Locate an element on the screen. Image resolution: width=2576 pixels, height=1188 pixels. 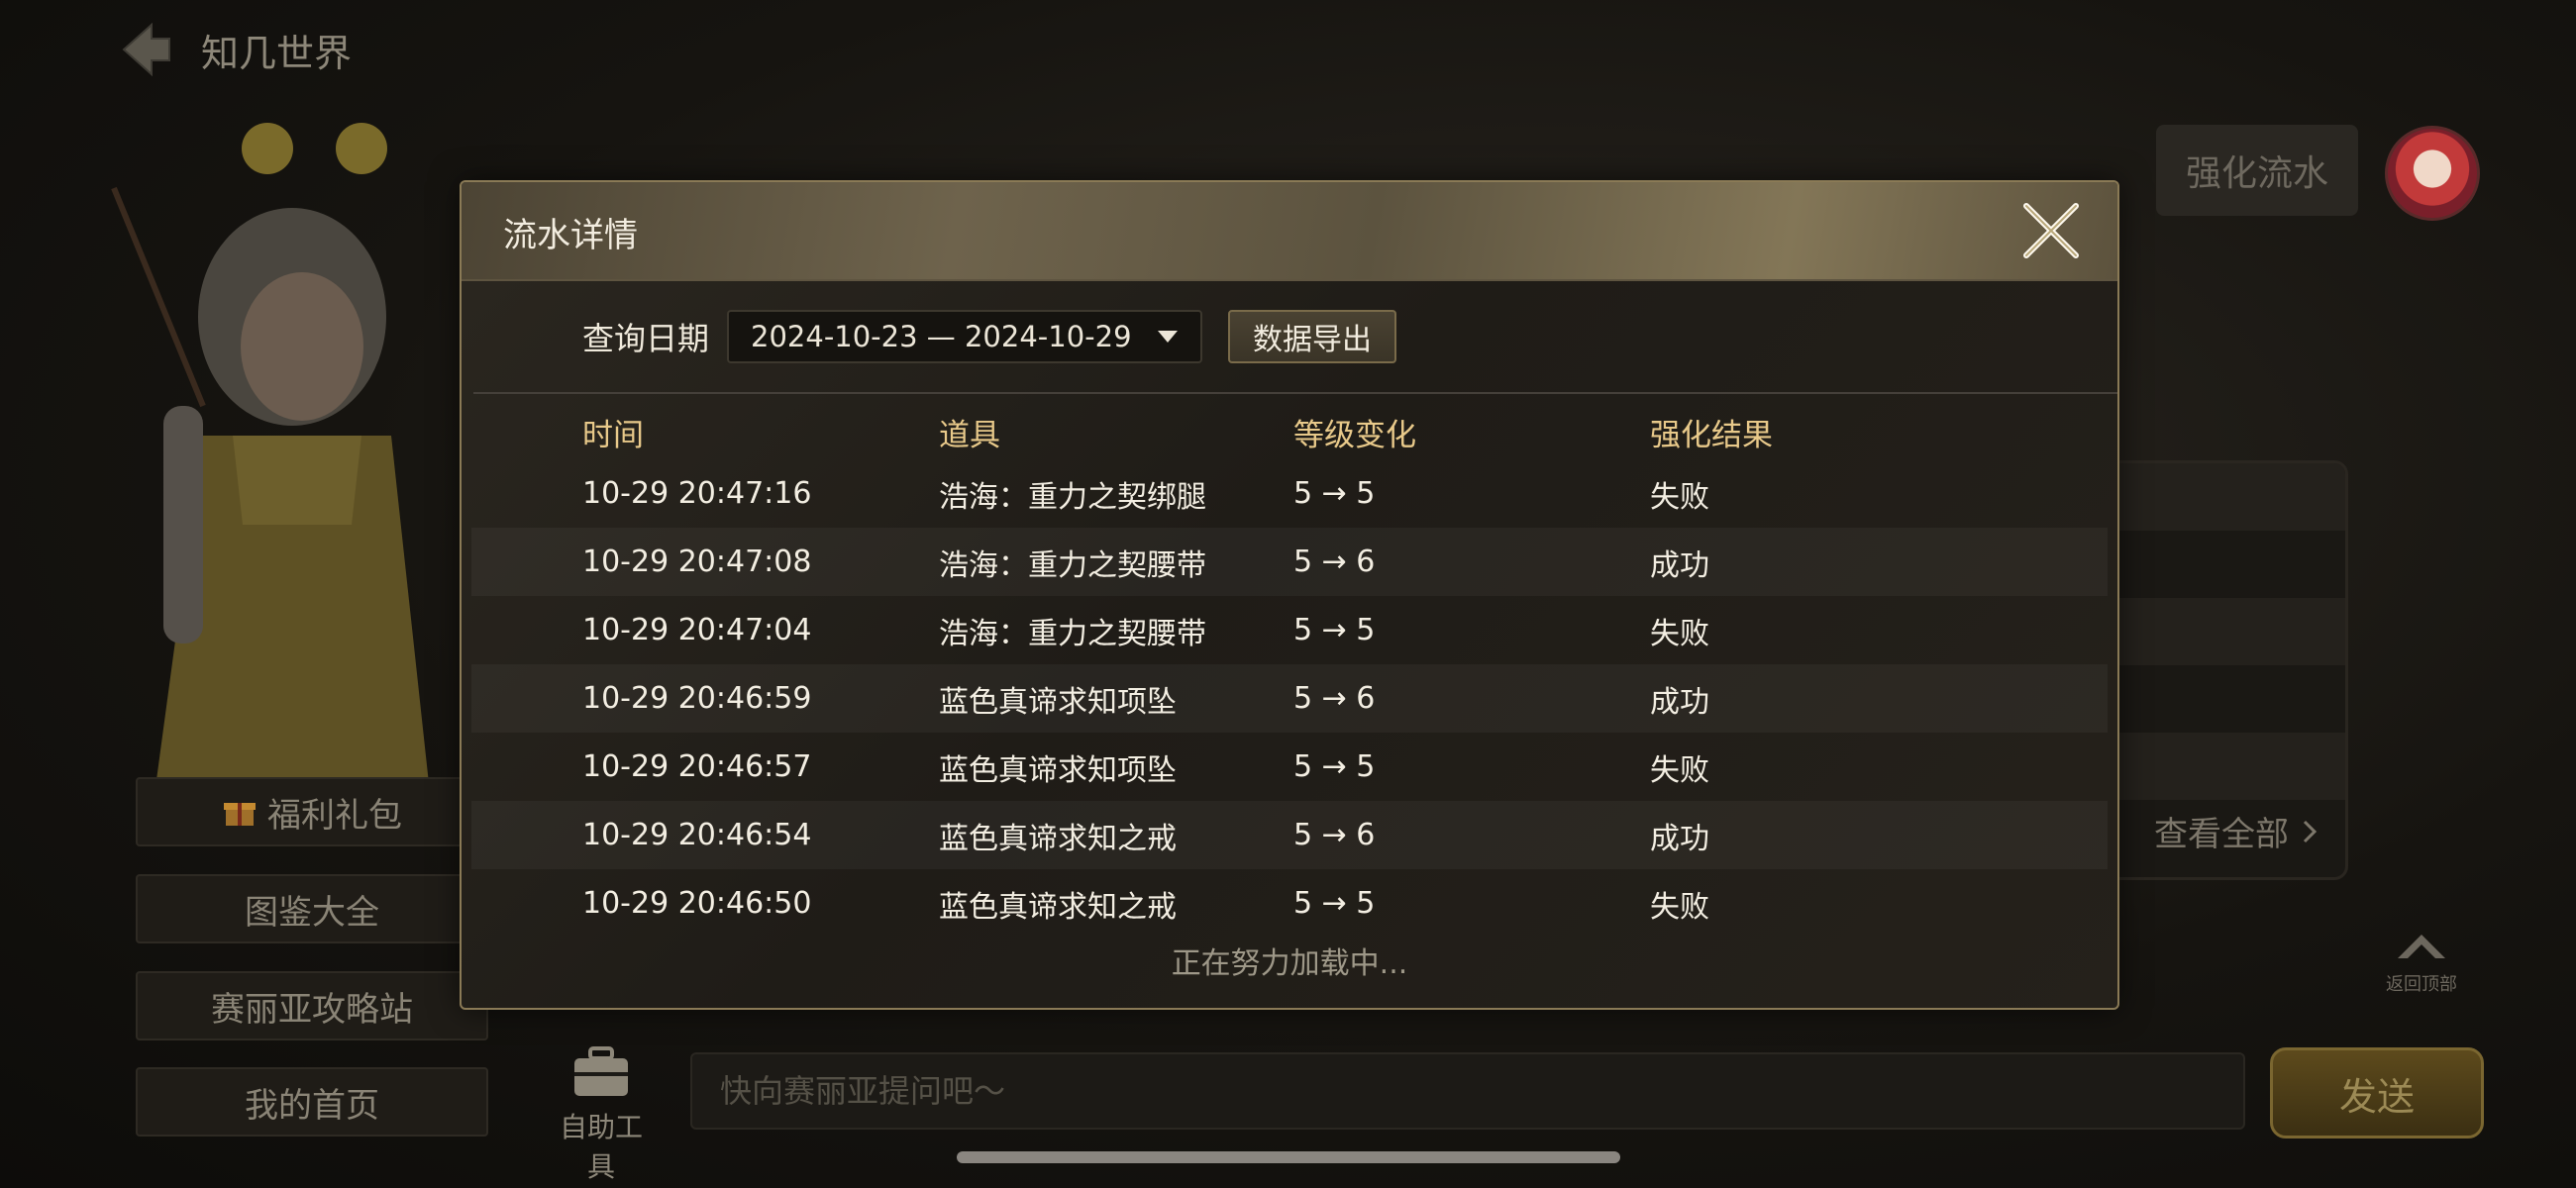
table-row: 10-29 20:47:08 浩海：重力之契腰带 5 → 6 成功 is located at coordinates (1289, 562).